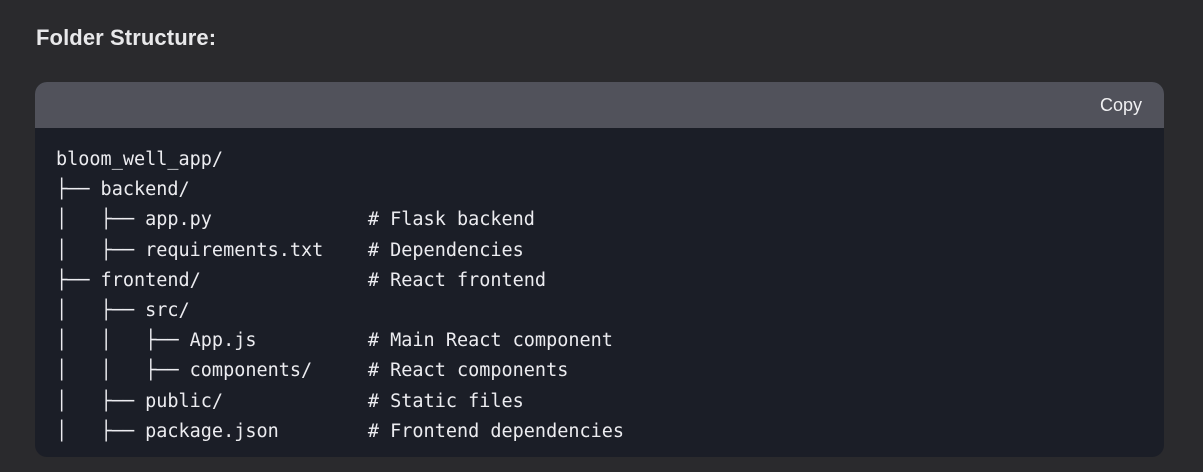 The width and height of the screenshot is (1203, 472). What do you see at coordinates (599, 105) in the screenshot?
I see `code-block-header: Copy` at bounding box center [599, 105].